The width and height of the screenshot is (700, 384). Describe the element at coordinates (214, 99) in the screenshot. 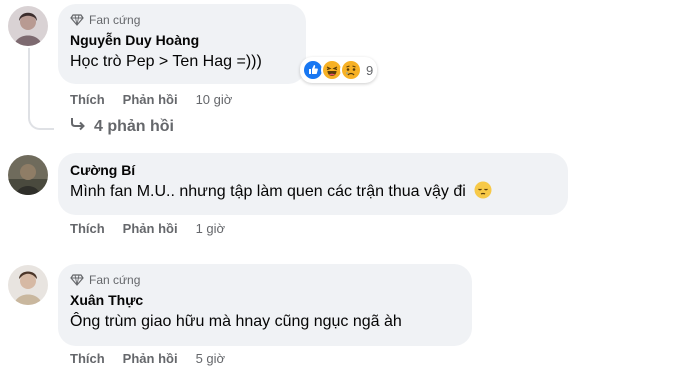

I see `timestamp: 10 giờ` at that location.